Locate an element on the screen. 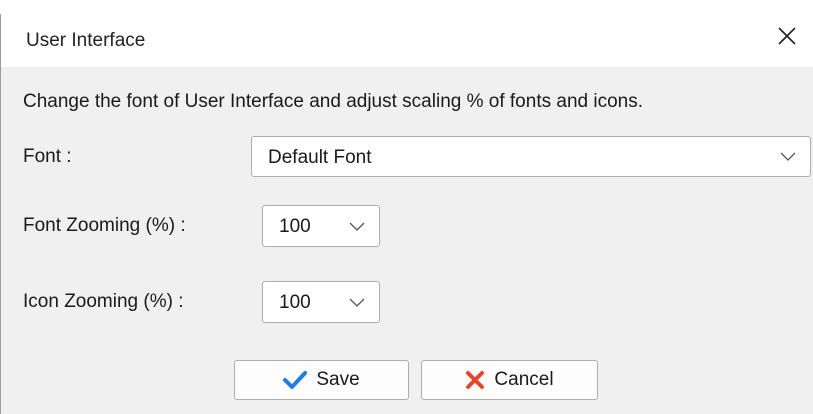 This screenshot has width=813, height=414. cancel-button: Cancel is located at coordinates (509, 380).